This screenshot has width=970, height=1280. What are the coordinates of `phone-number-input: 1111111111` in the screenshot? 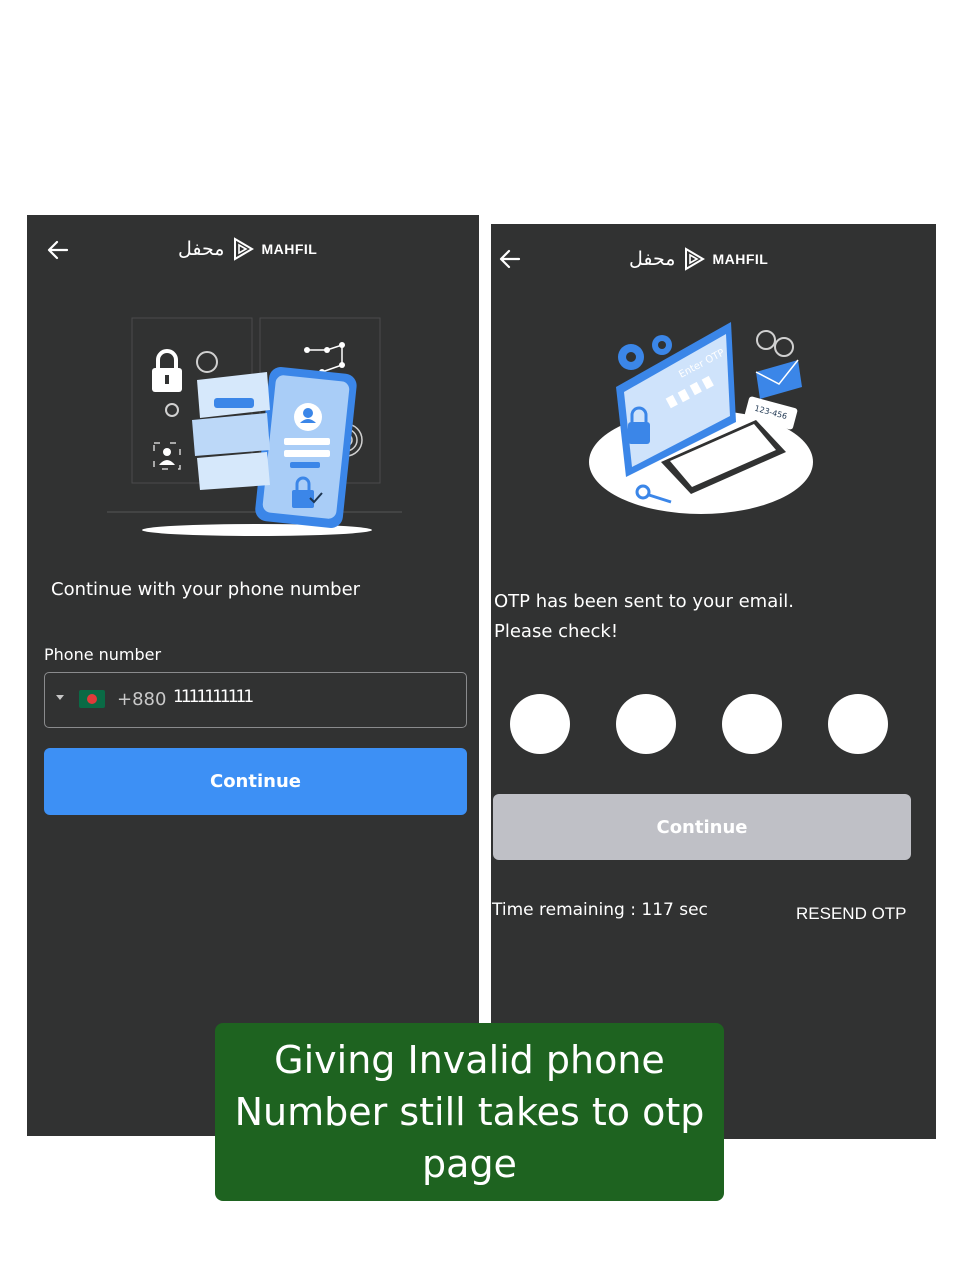 It's located at (213, 697).